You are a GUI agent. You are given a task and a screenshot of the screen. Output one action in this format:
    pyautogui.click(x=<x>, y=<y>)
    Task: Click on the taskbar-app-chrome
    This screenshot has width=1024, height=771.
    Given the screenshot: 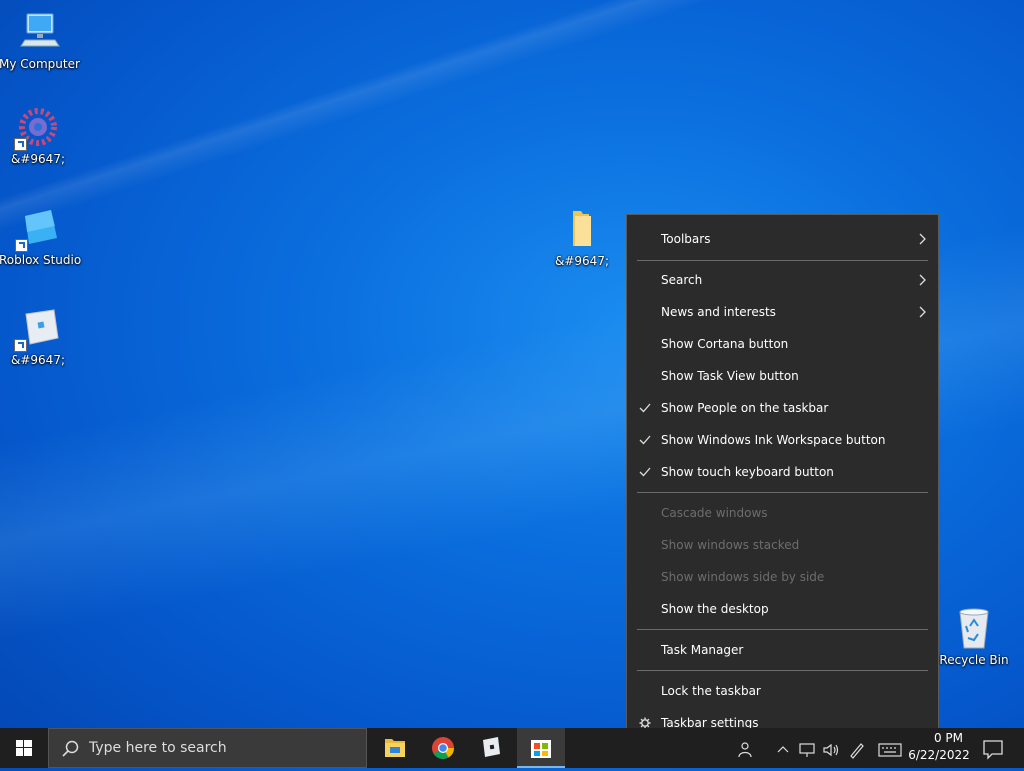 What is the action you would take?
    pyautogui.click(x=443, y=748)
    